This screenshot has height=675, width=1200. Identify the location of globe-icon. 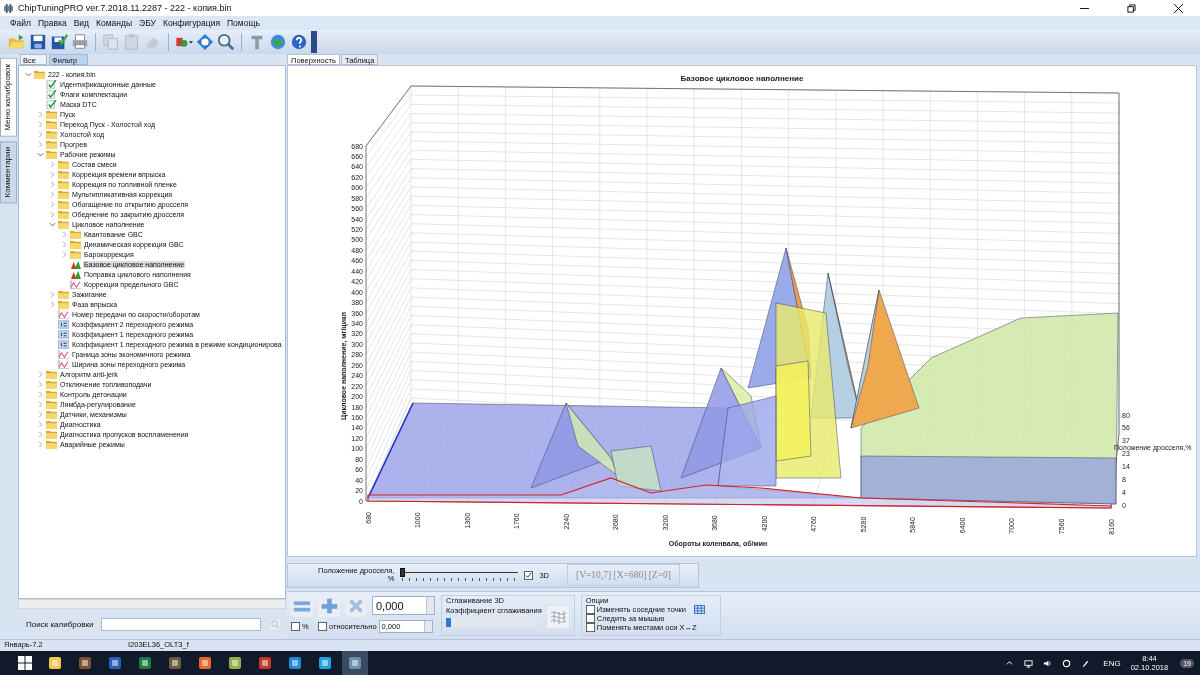
(278, 42).